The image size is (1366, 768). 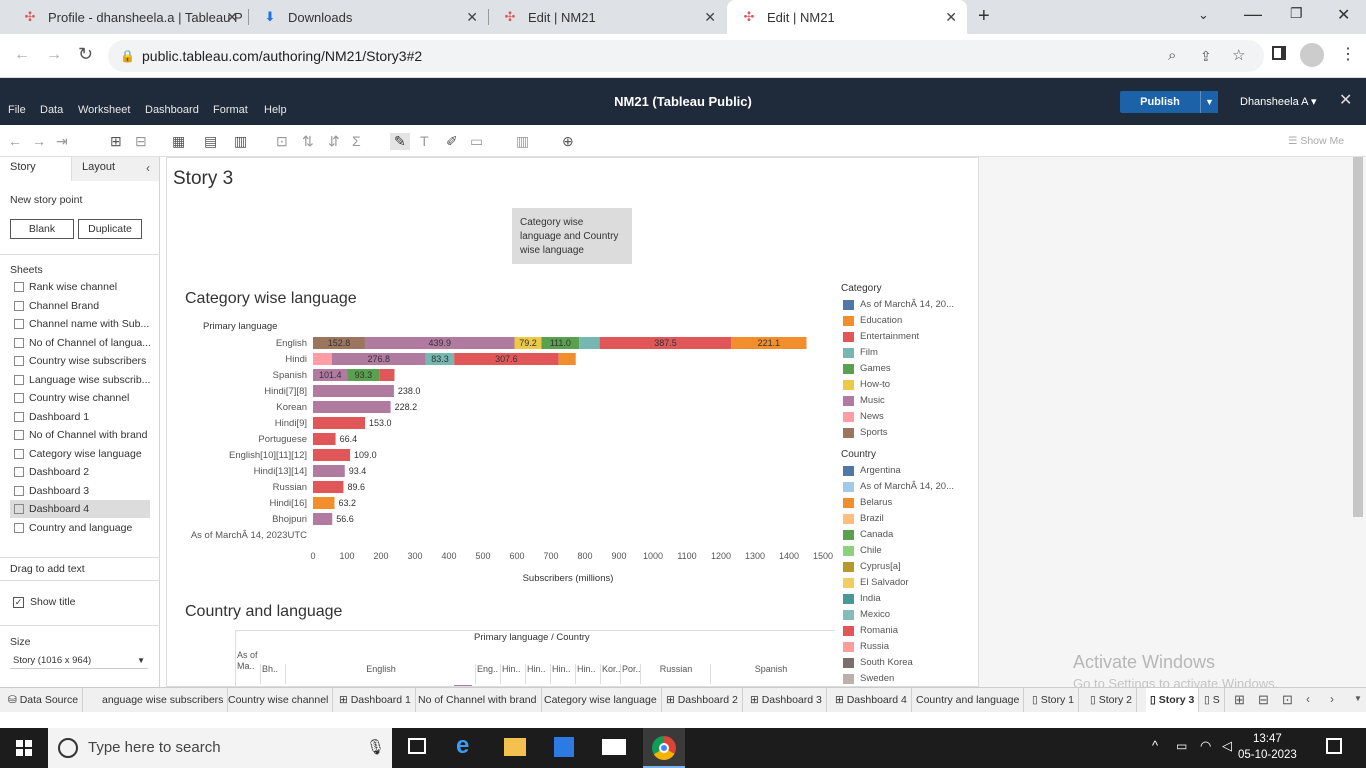 What do you see at coordinates (54, 55) in the screenshot?
I see `forward-icon: →` at bounding box center [54, 55].